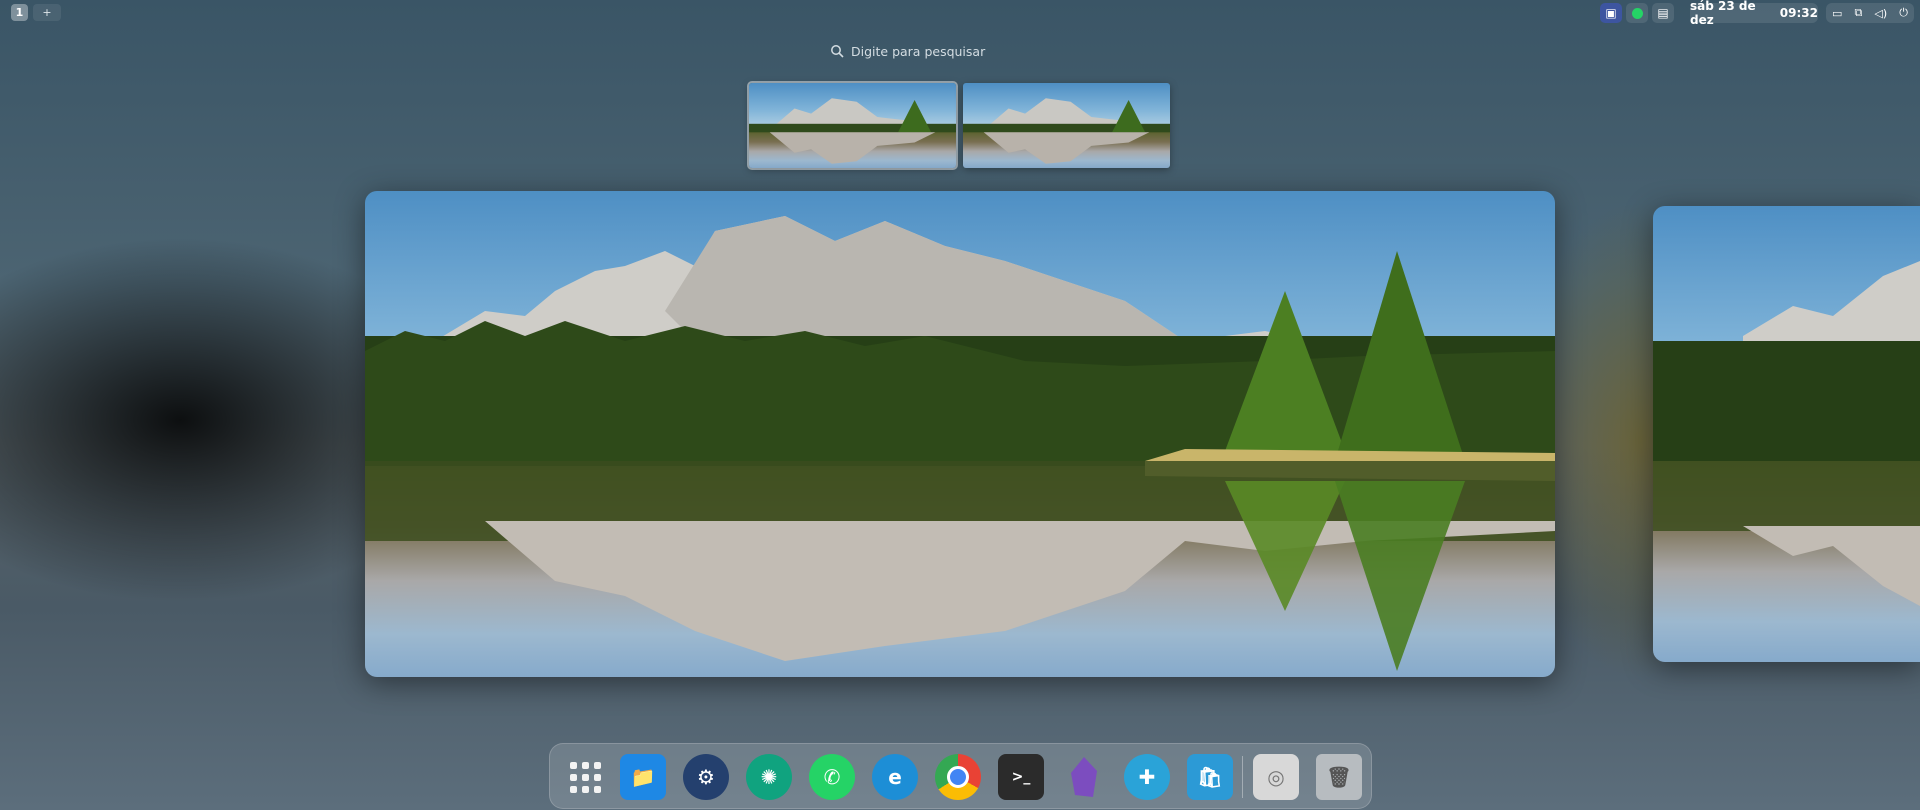 Image resolution: width=1920 pixels, height=810 pixels. What do you see at coordinates (1021, 777) in the screenshot?
I see `terminal-app-icon: >_` at bounding box center [1021, 777].